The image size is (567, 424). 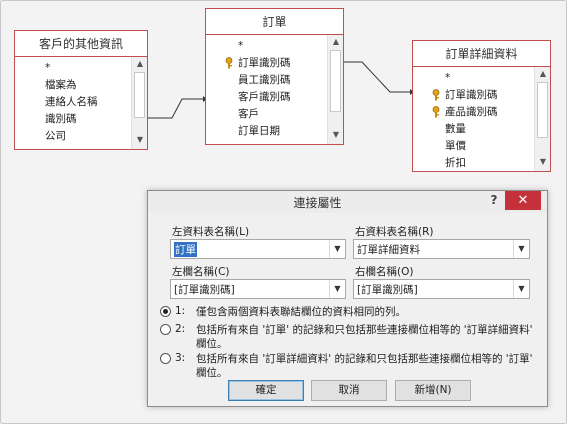 What do you see at coordinates (201, 272) in the screenshot?
I see `left-column-label: 左欄名稱(C)` at bounding box center [201, 272].